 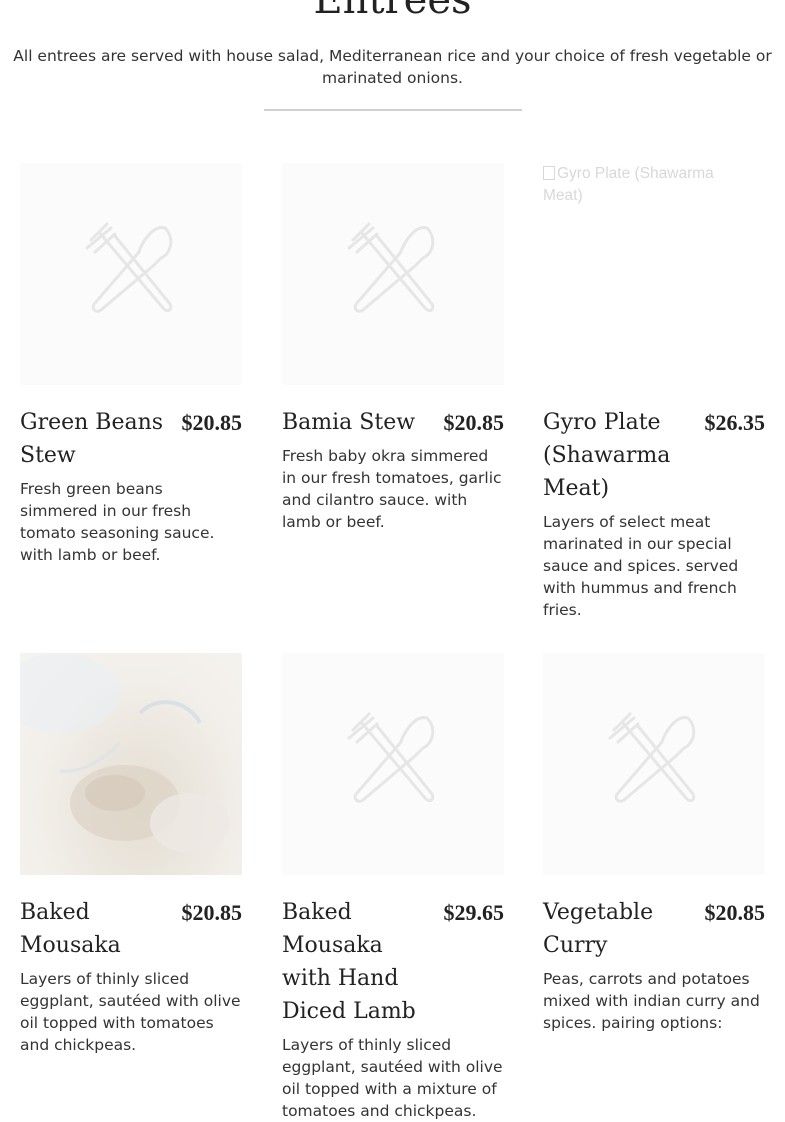 I want to click on menu-item-price: $29.65, so click(x=474, y=912).